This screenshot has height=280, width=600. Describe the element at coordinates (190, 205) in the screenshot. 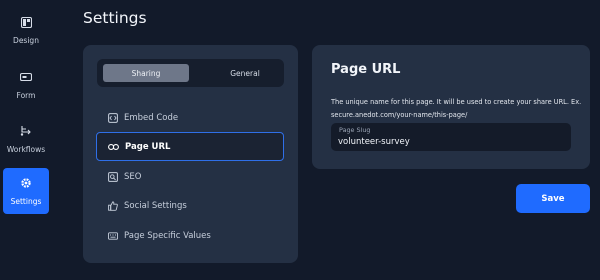

I see `nav-item-social-settings: Social Settings` at that location.